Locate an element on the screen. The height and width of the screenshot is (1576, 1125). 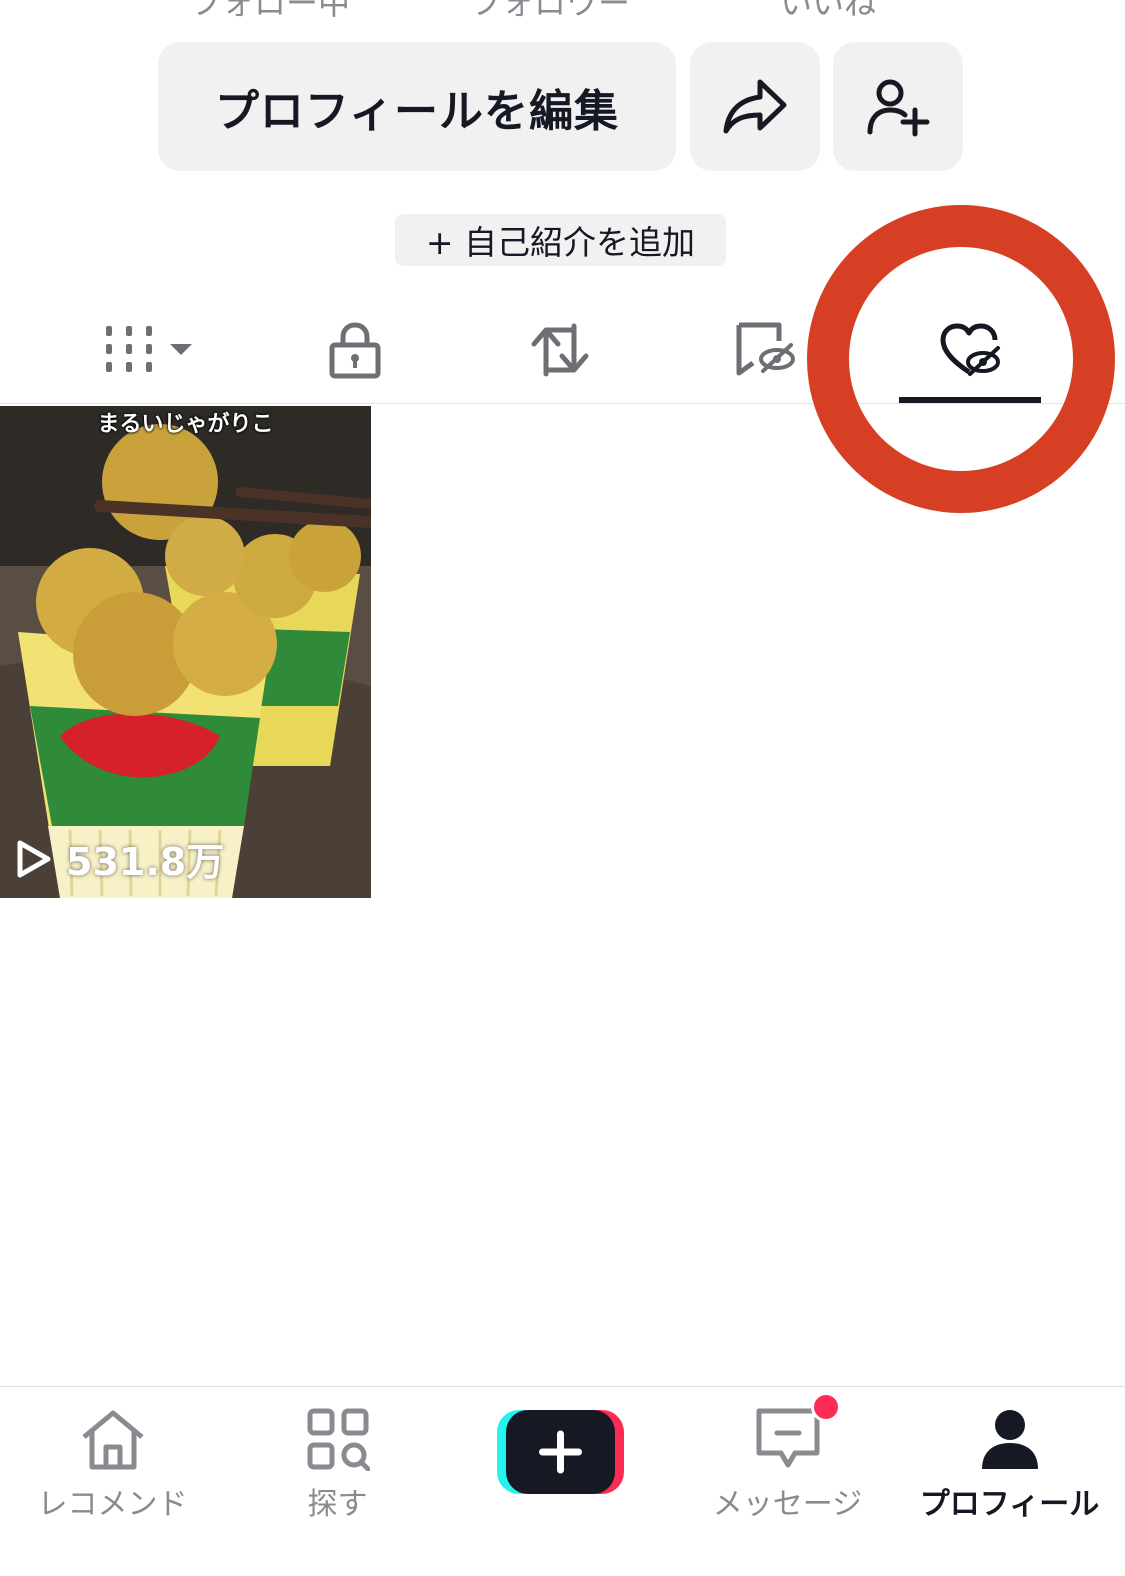
notification-dot is located at coordinates (826, 1407).